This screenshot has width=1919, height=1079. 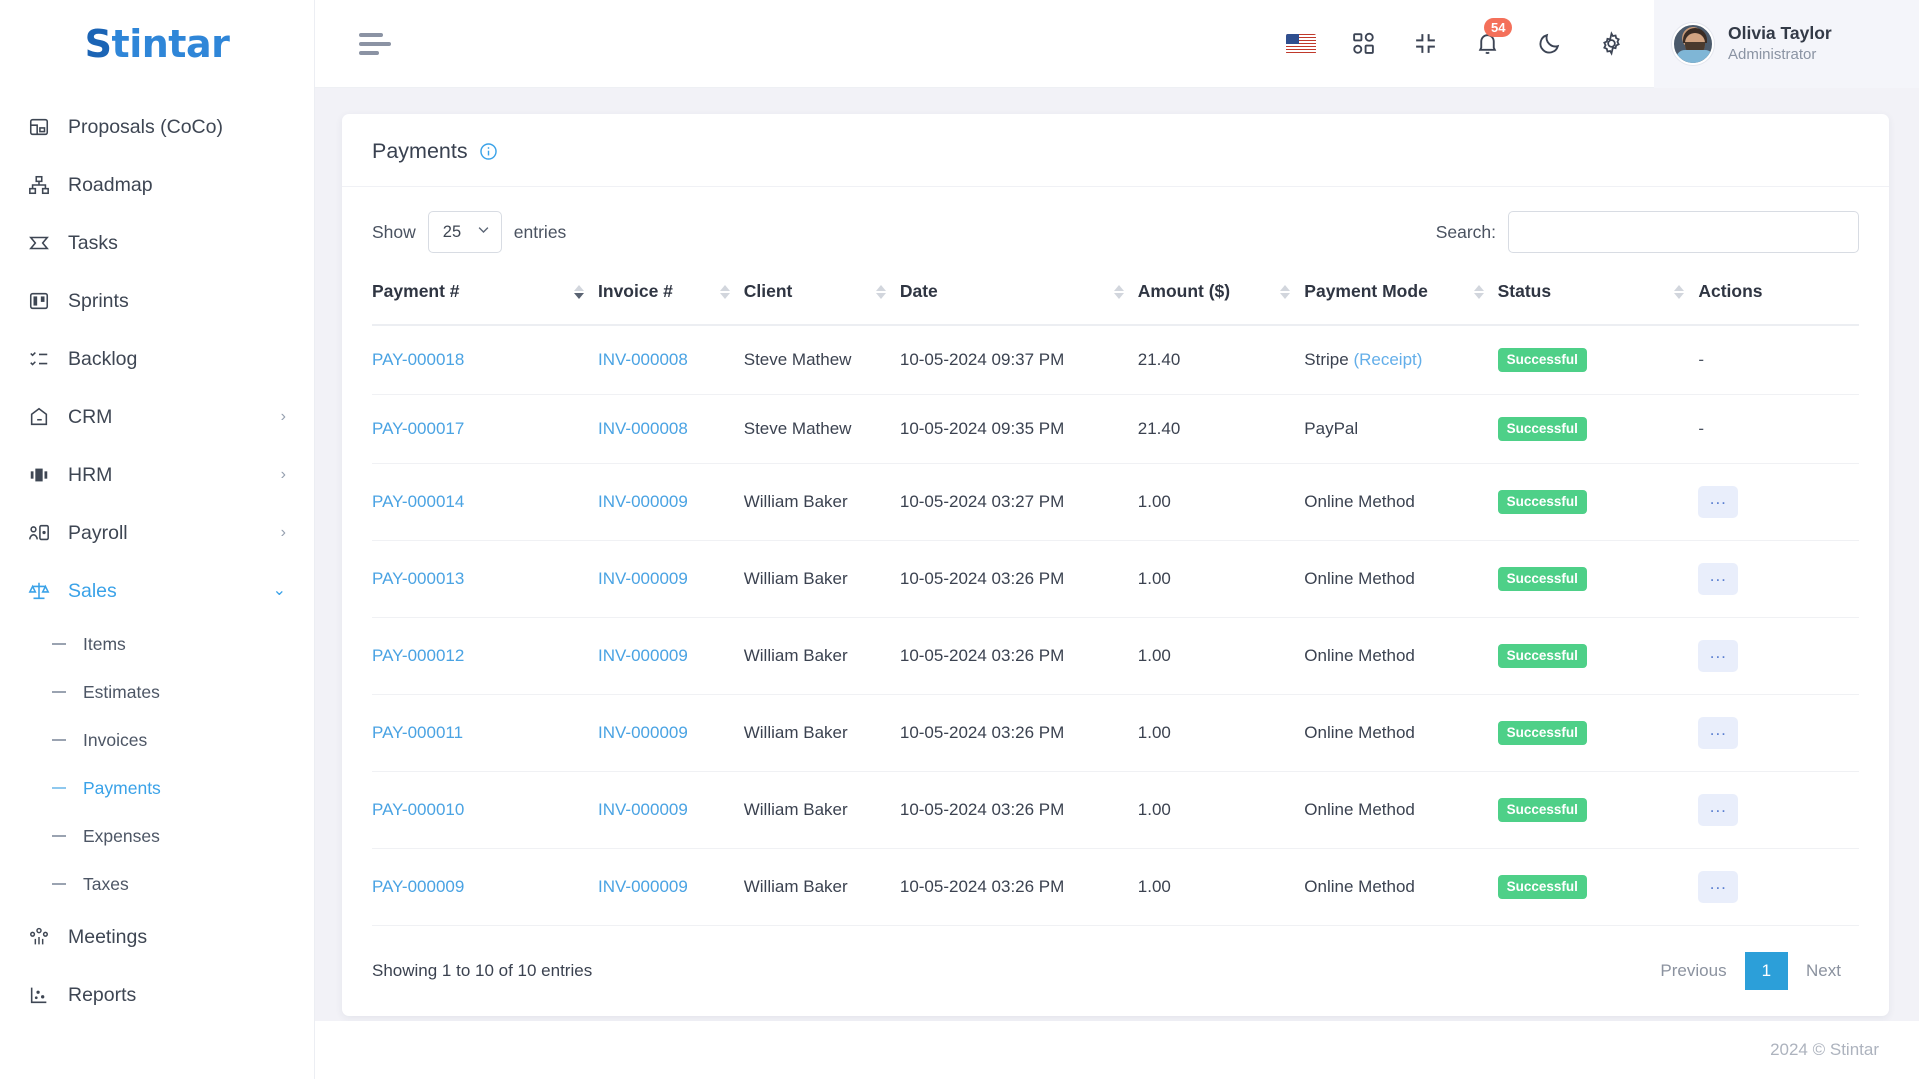 What do you see at coordinates (1498, 27) in the screenshot?
I see `notification-count-badge: 54` at bounding box center [1498, 27].